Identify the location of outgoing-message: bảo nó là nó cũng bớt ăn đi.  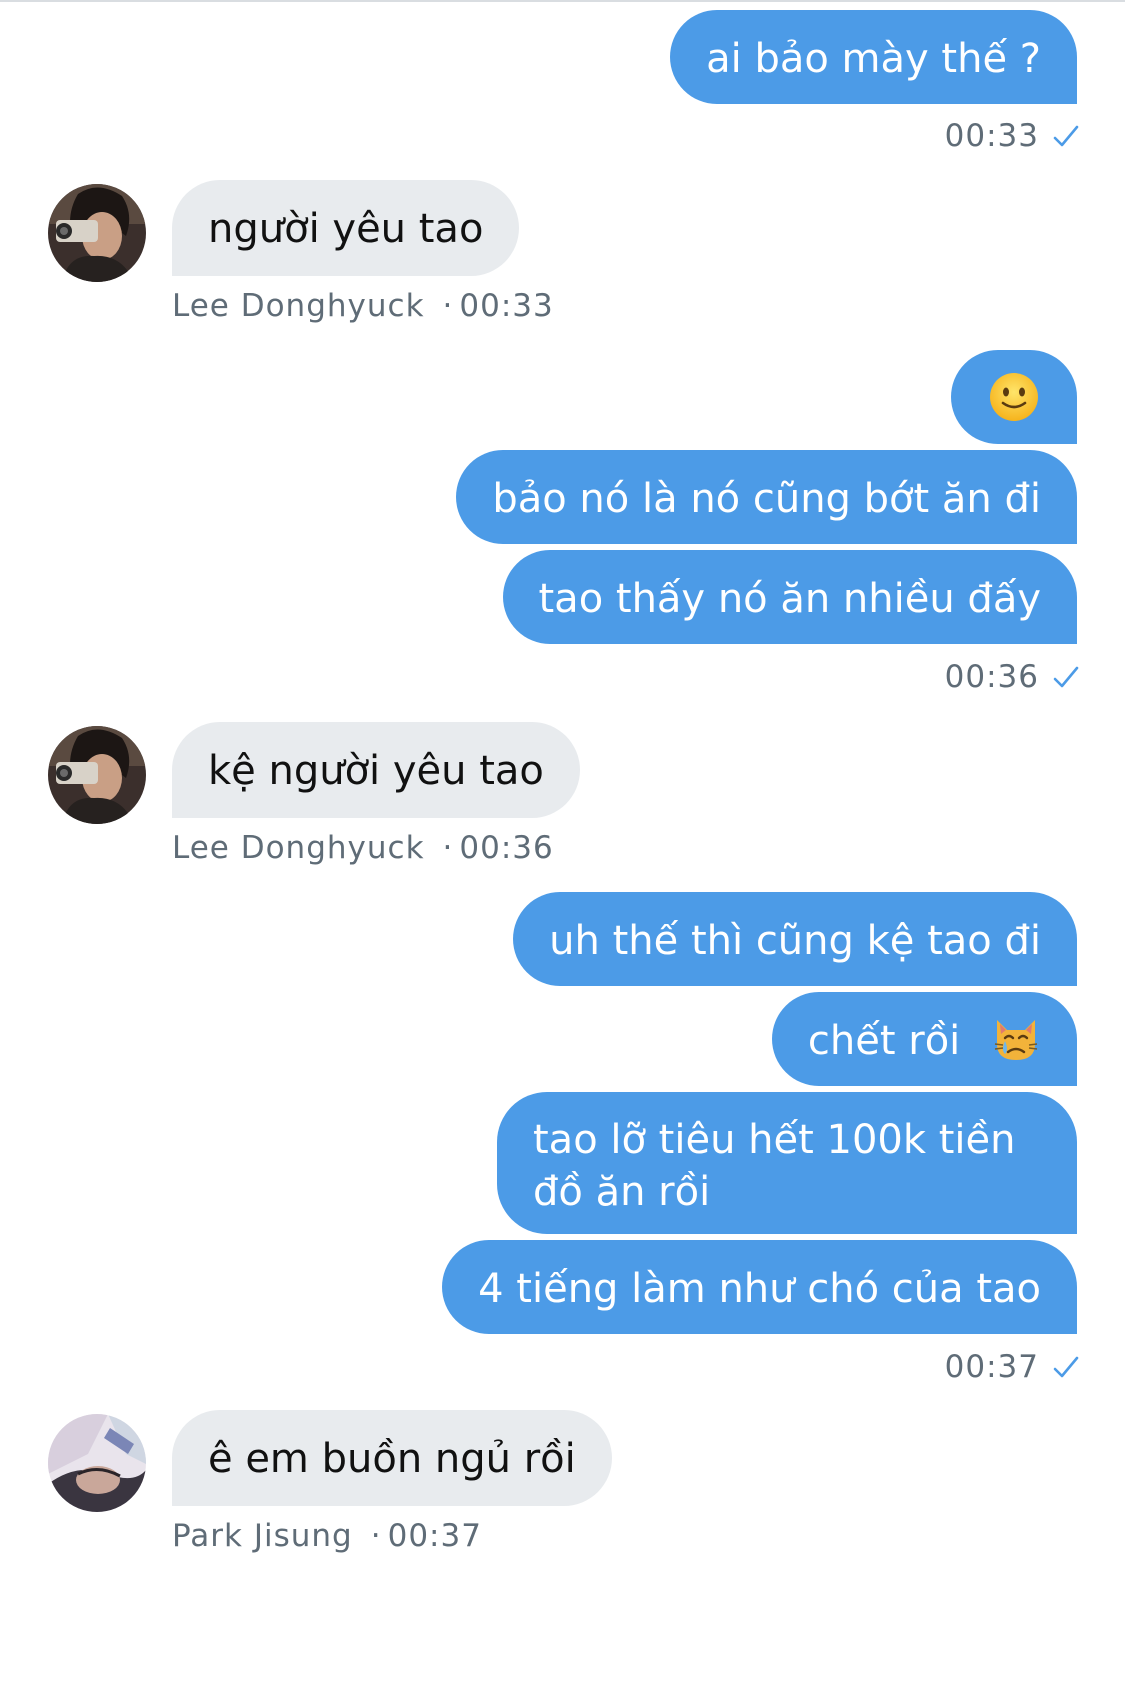
(766, 497).